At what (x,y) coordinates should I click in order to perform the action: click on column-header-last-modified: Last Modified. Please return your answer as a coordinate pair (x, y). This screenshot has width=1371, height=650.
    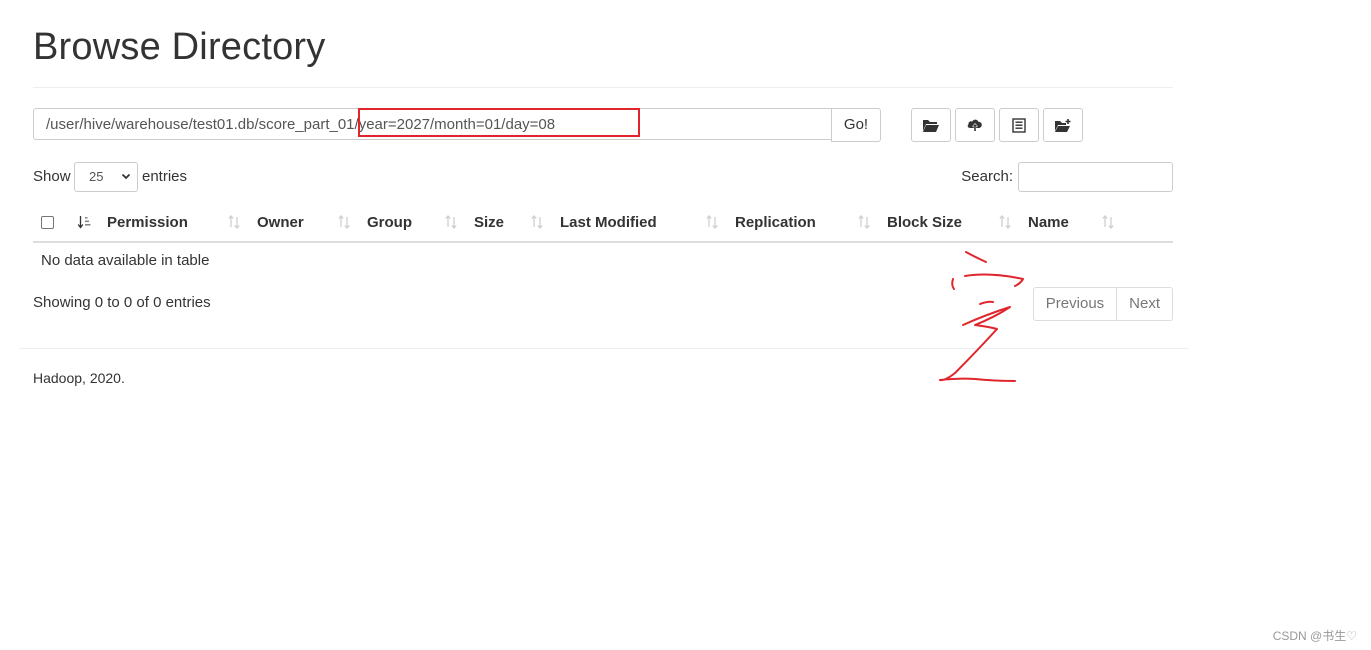
    Looking at the image, I should click on (608, 223).